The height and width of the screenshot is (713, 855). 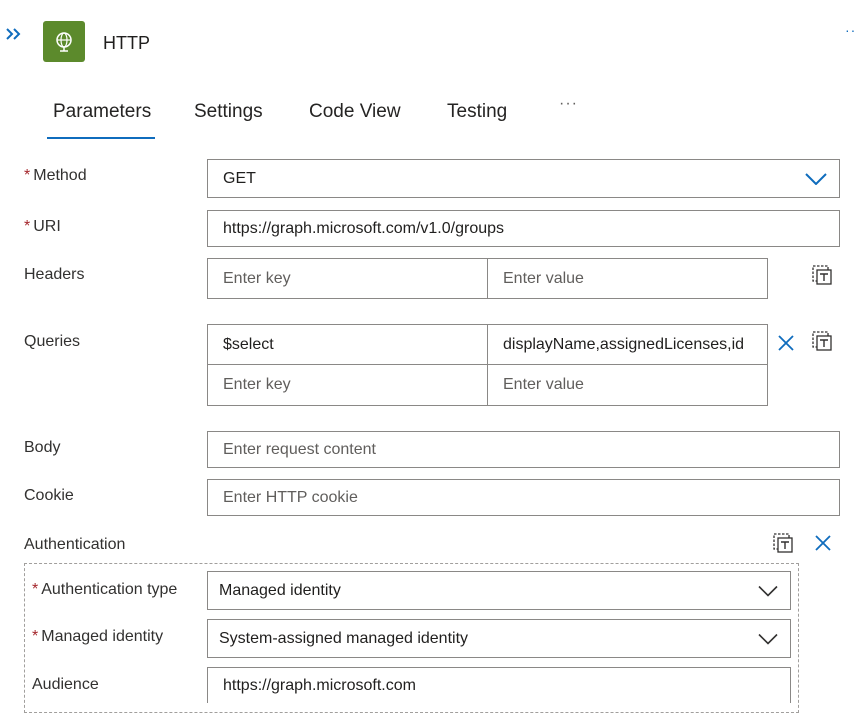 What do you see at coordinates (228, 112) in the screenshot?
I see `tab-settings: Settings` at bounding box center [228, 112].